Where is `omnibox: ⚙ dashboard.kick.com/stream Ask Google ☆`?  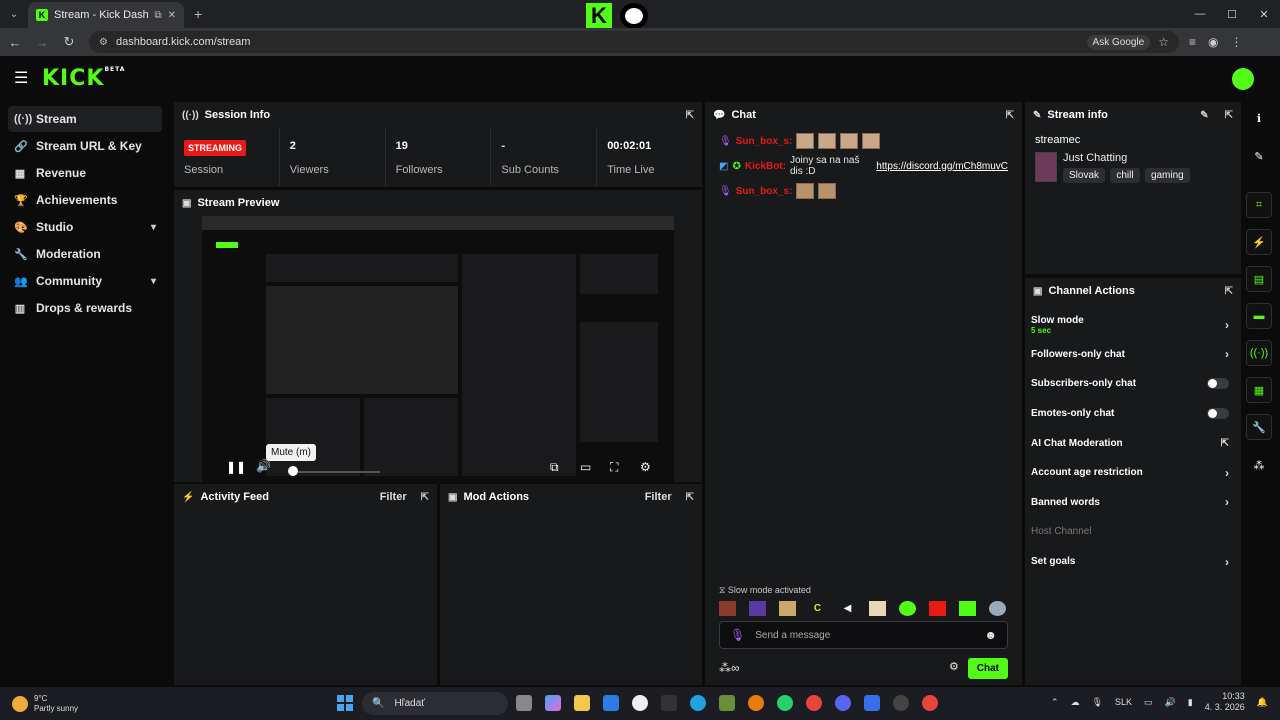 omnibox: ⚙ dashboard.kick.com/stream Ask Google ☆ is located at coordinates (634, 42).